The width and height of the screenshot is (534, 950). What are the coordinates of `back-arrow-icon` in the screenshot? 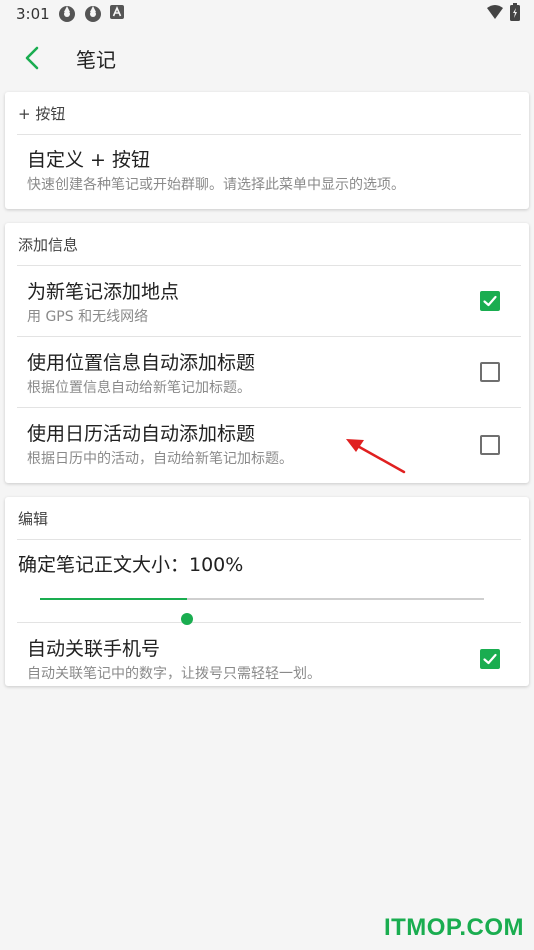 It's located at (32, 58).